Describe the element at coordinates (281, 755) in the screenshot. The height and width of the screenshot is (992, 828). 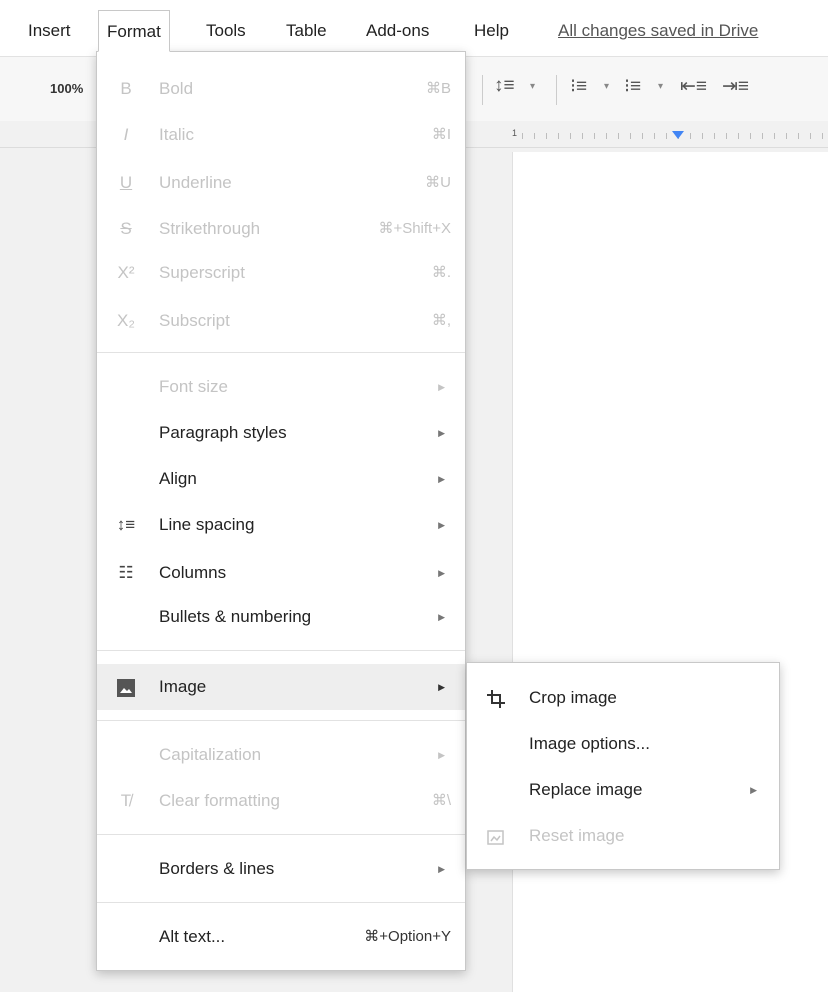
I see `menu-item-capitalization: Capitalization ▶` at that location.